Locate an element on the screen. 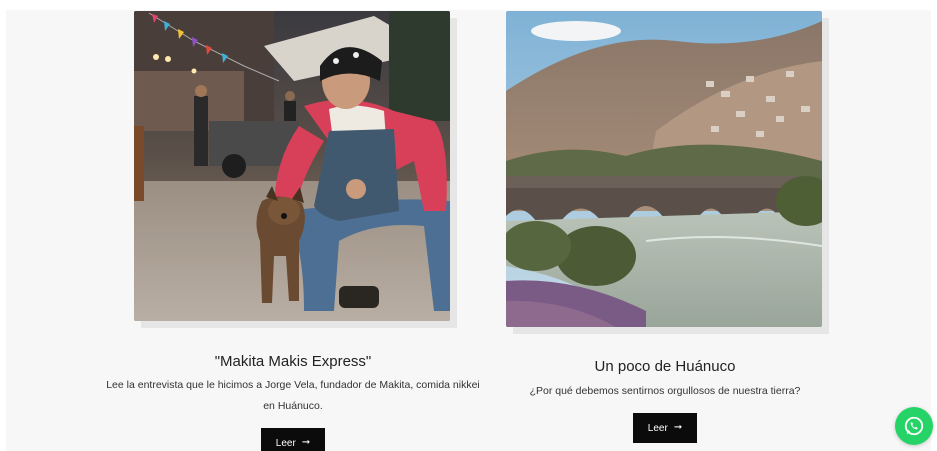 The width and height of the screenshot is (937, 451). post-title: "Makita Makis Express" is located at coordinates (293, 361).